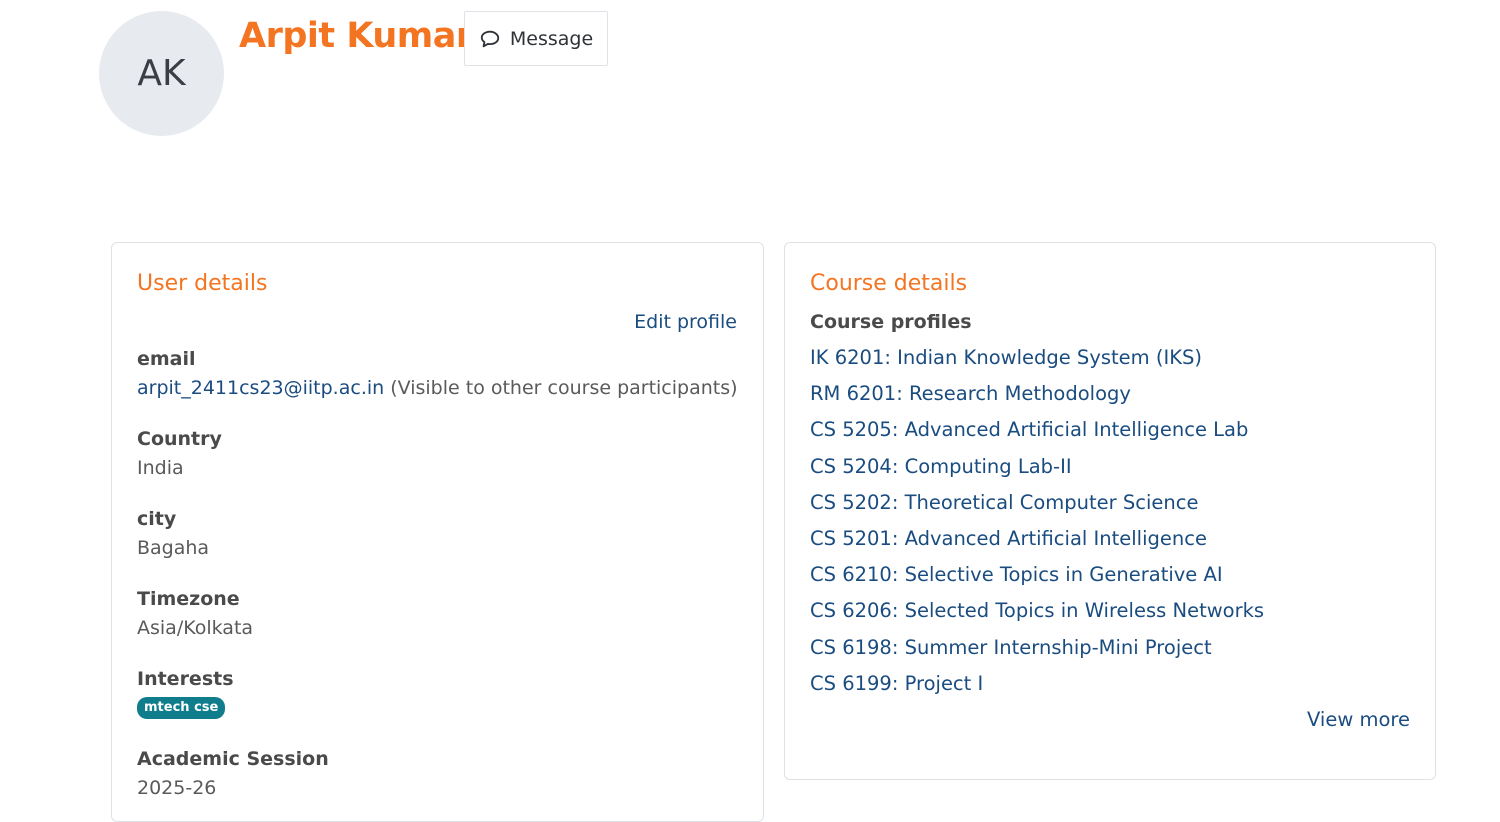  I want to click on interests-label: Interests, so click(185, 679).